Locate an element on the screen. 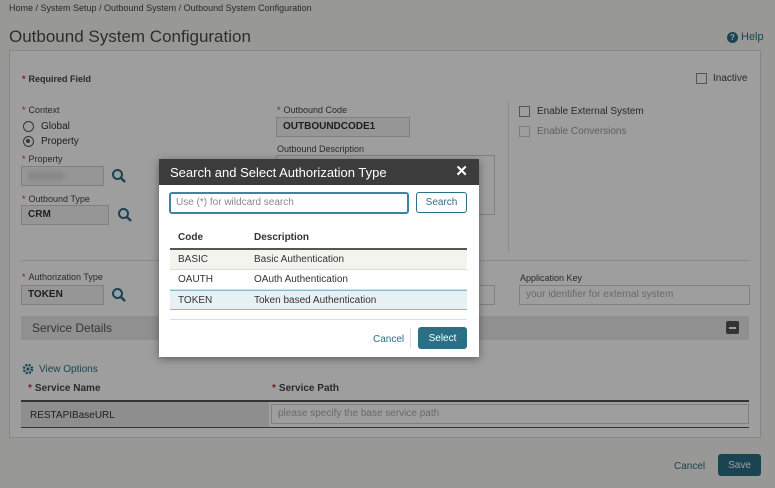 This screenshot has height=488, width=775. dialog-search-input: Use (*) for wildcard search is located at coordinates (289, 203).